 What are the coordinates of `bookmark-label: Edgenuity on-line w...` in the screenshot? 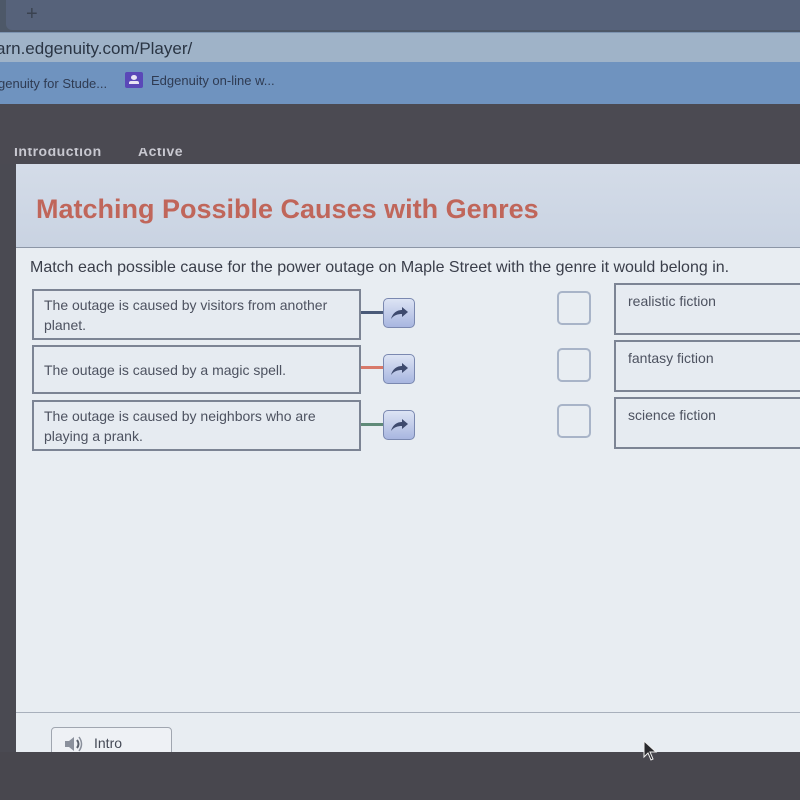 It's located at (213, 80).